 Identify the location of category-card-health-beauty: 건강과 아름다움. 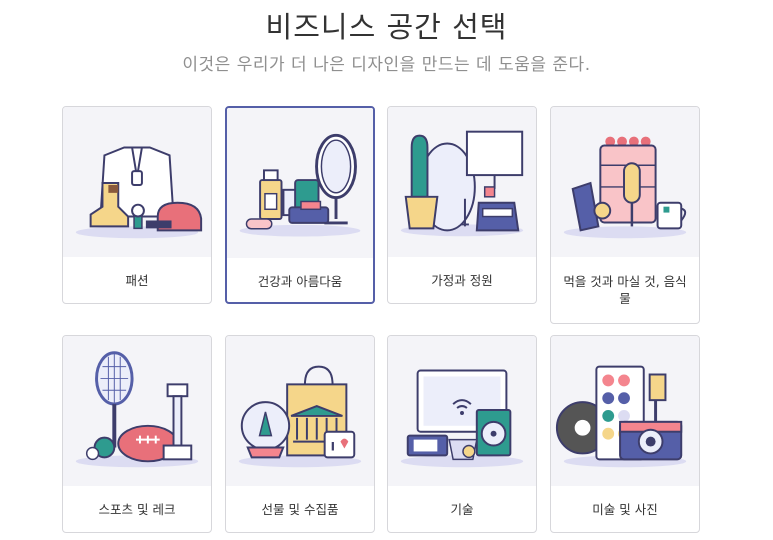
(300, 205).